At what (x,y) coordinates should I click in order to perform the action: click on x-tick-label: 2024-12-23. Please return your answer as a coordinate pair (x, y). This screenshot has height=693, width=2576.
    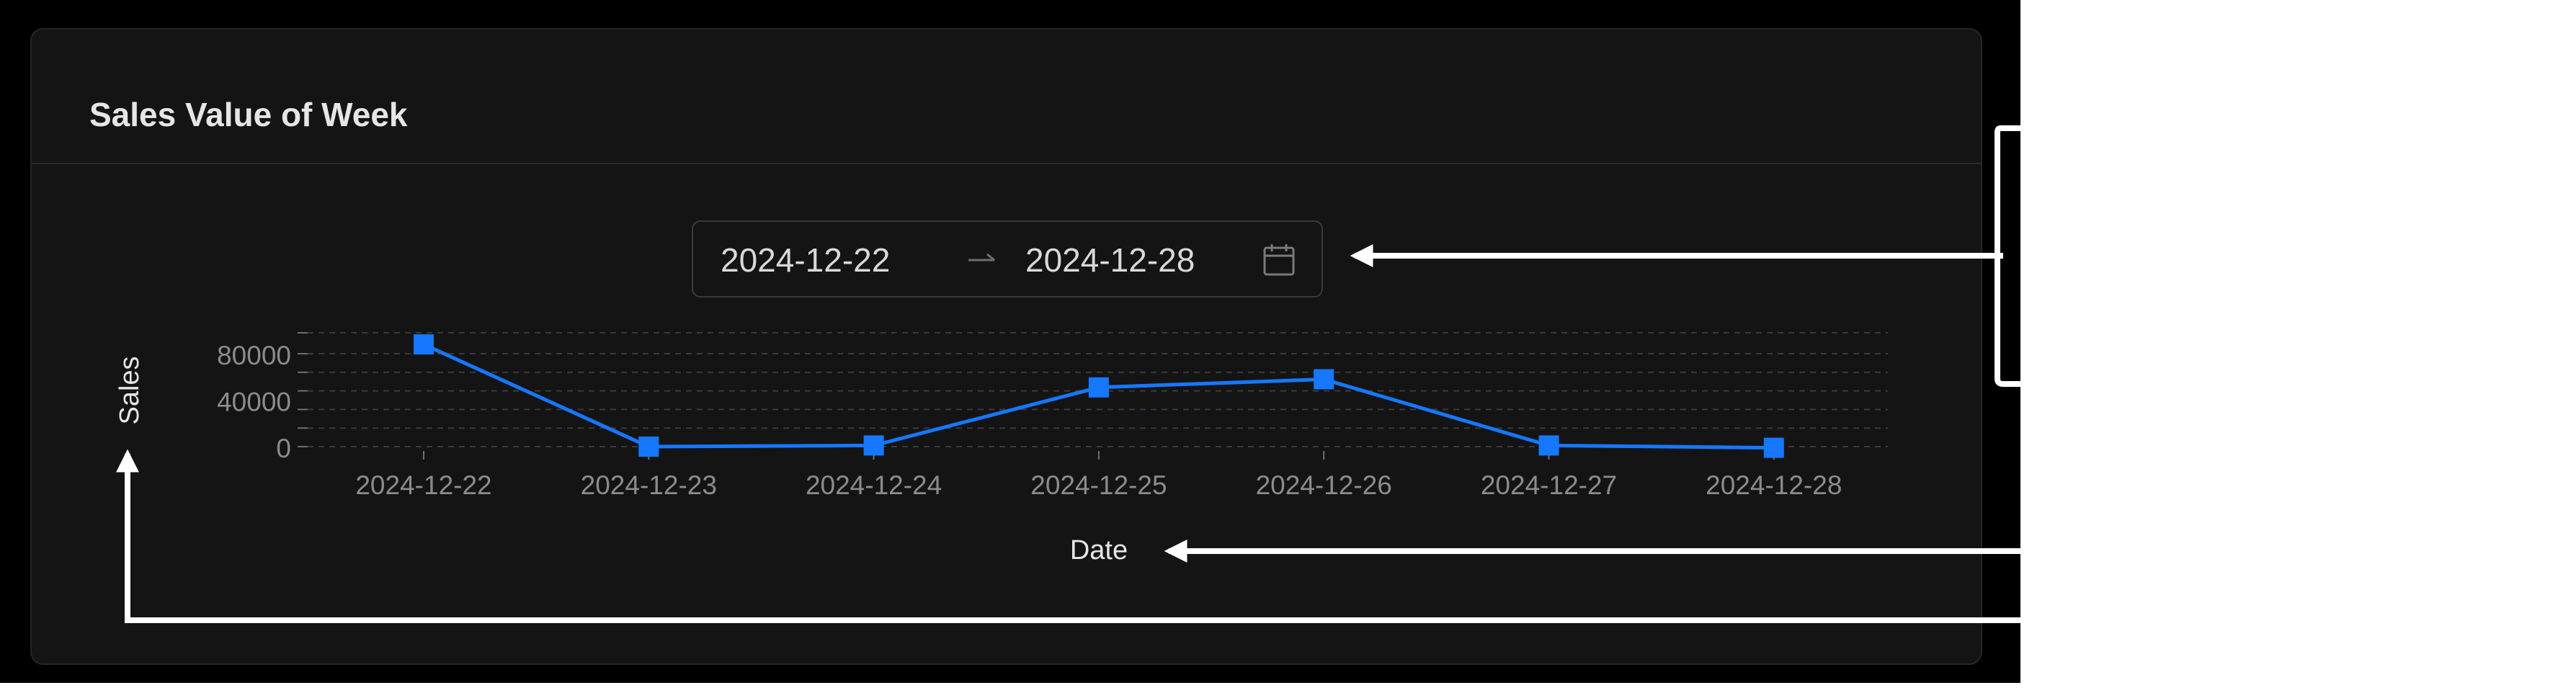
    Looking at the image, I should click on (649, 485).